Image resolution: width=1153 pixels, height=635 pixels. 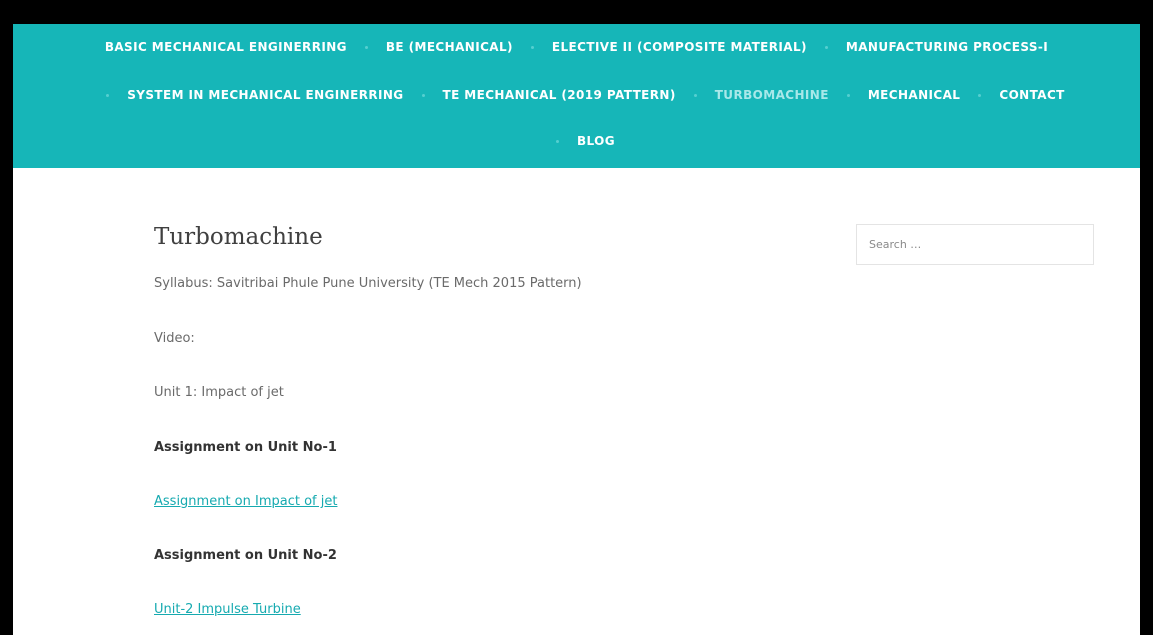 What do you see at coordinates (914, 95) in the screenshot?
I see `nav-item-mechanical: MECHANICAL` at bounding box center [914, 95].